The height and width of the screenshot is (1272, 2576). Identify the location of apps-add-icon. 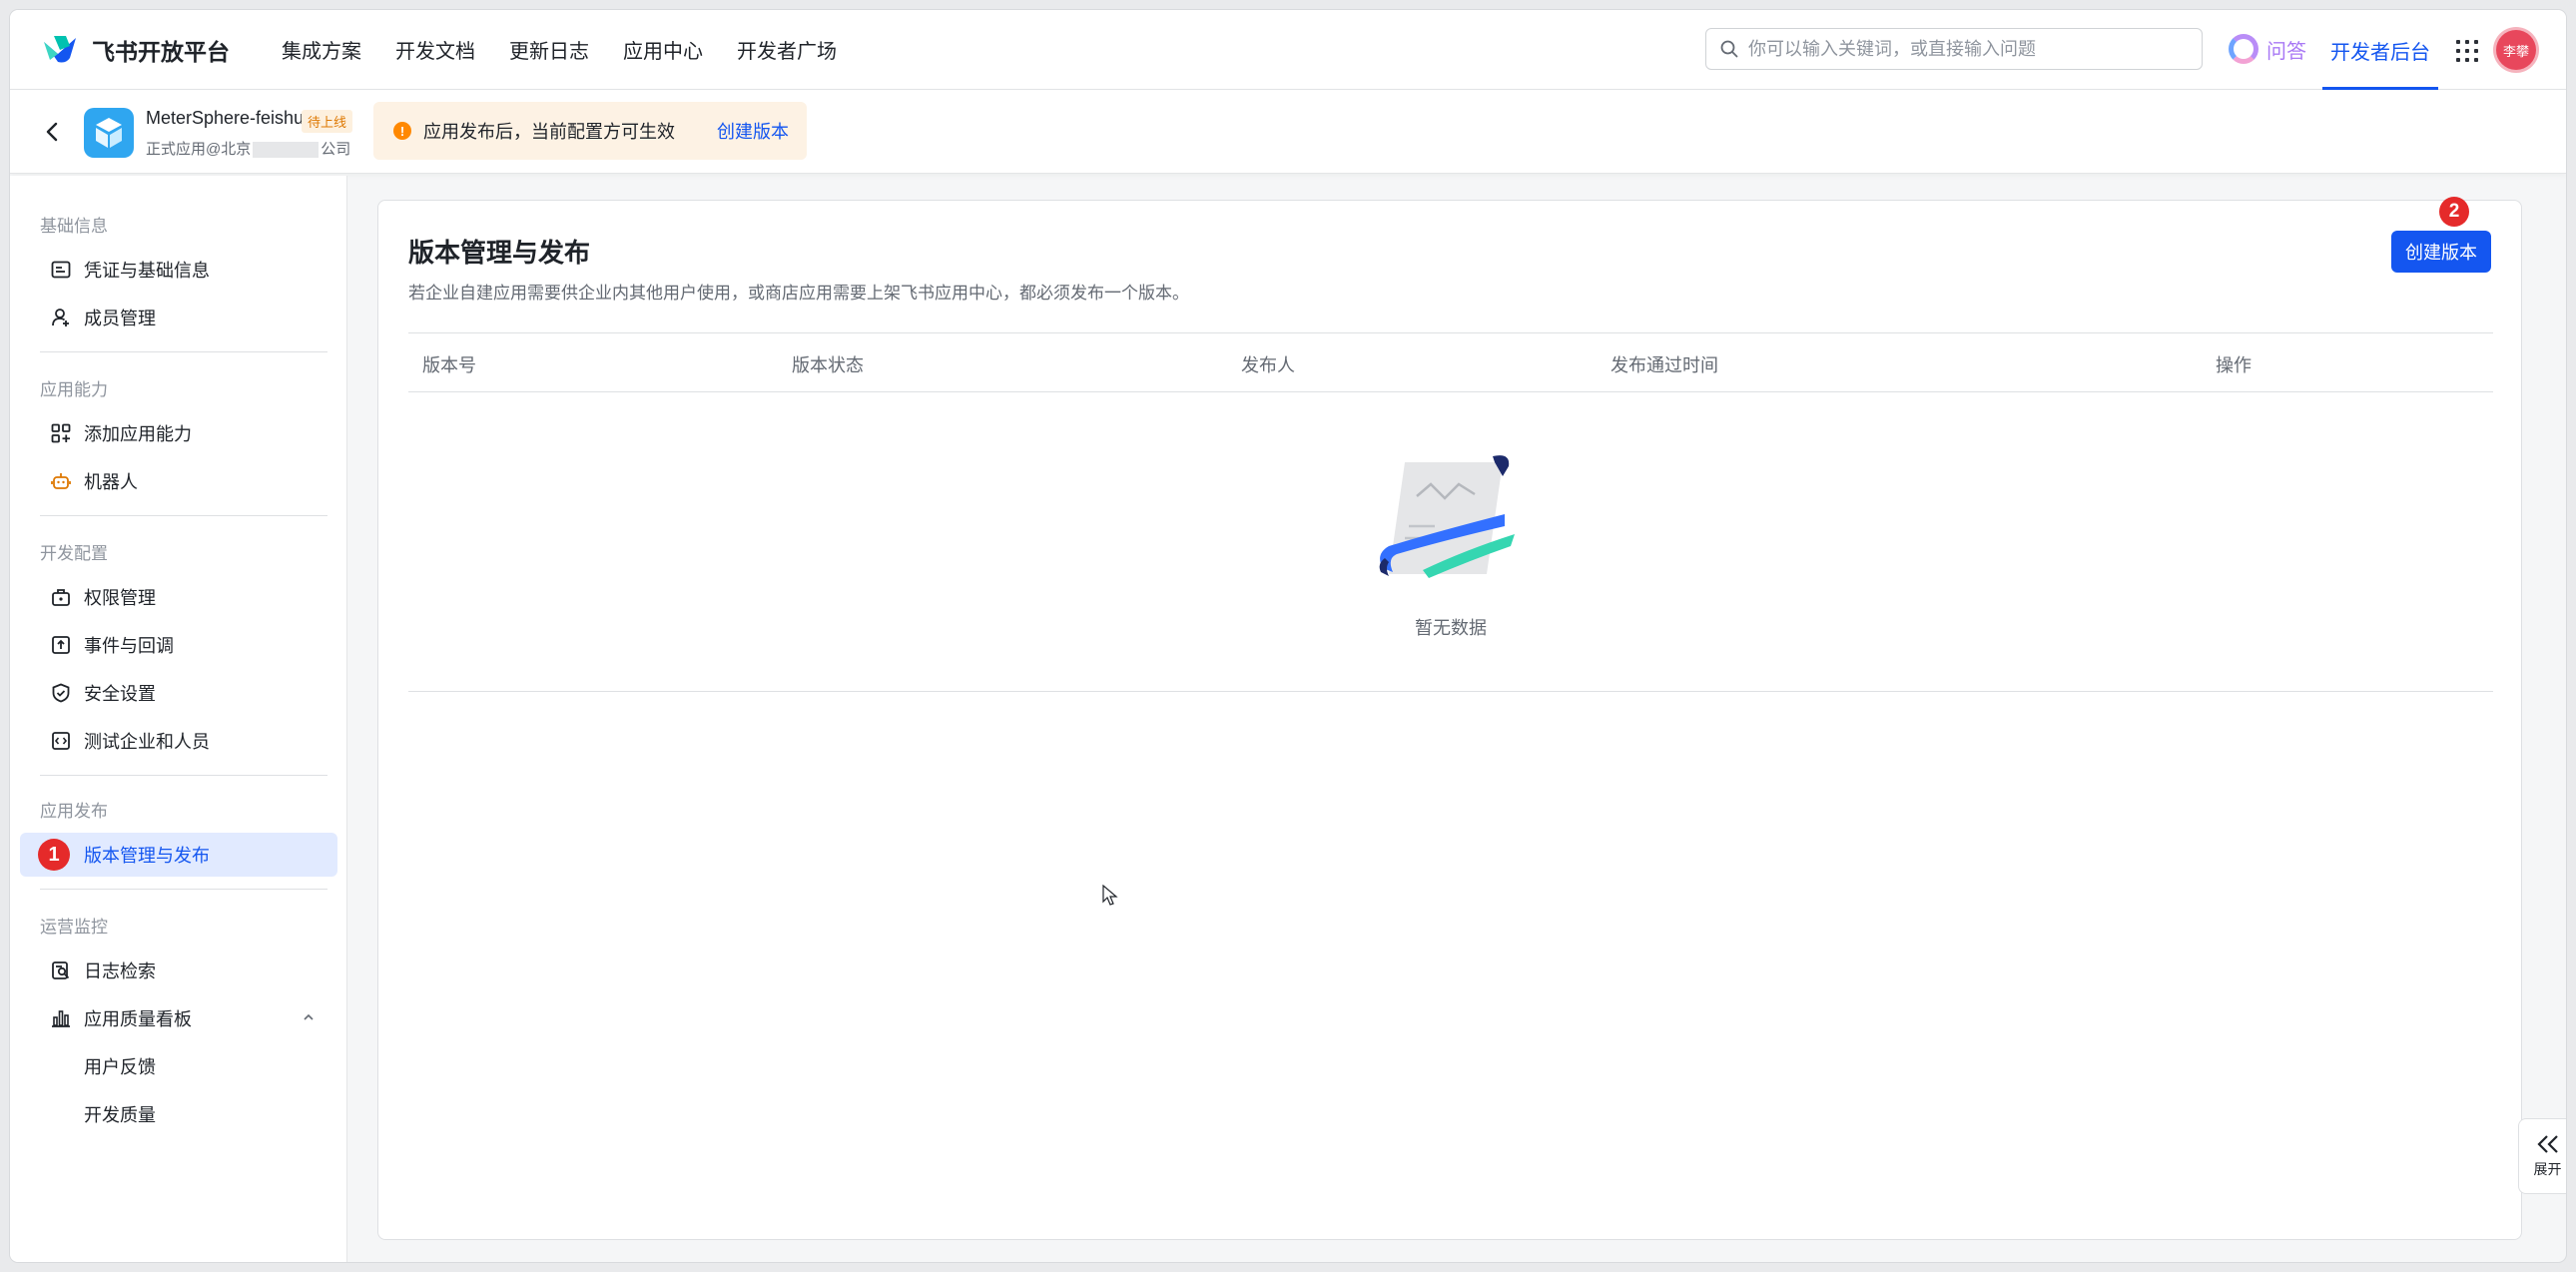
(61, 433).